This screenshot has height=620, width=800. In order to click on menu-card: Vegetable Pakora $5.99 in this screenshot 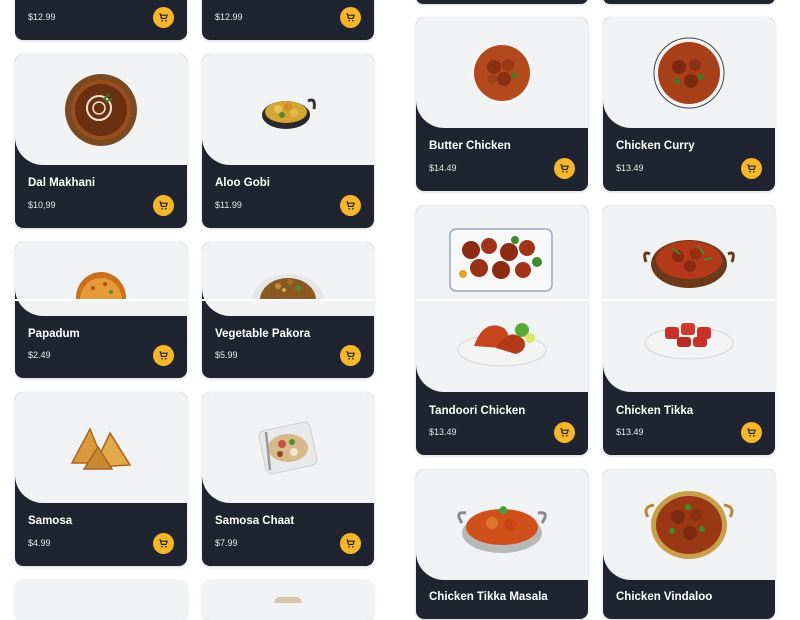, I will do `click(288, 310)`.